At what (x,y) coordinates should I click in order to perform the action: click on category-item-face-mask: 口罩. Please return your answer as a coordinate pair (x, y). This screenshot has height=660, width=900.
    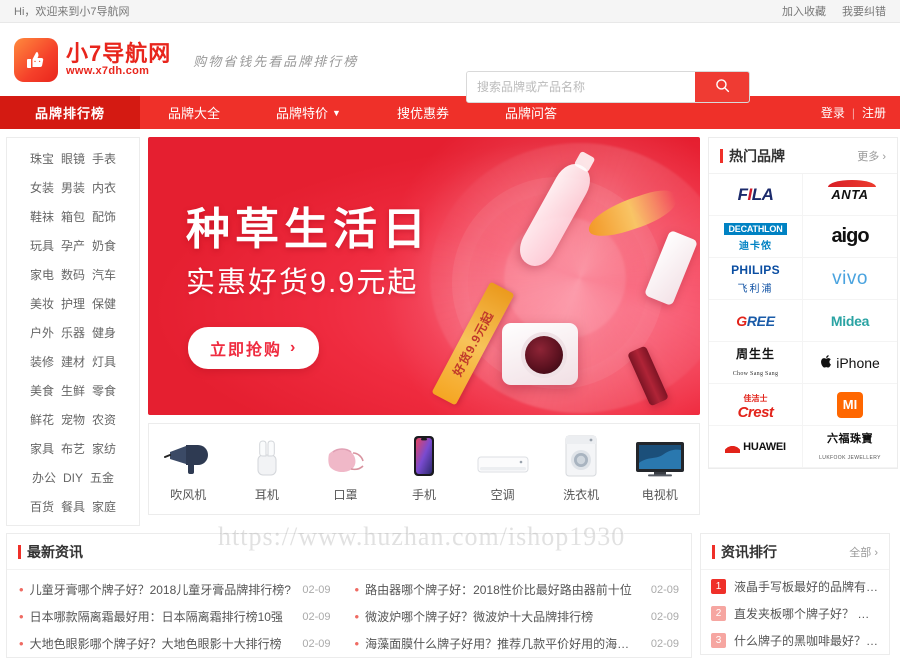
    Looking at the image, I should click on (345, 469).